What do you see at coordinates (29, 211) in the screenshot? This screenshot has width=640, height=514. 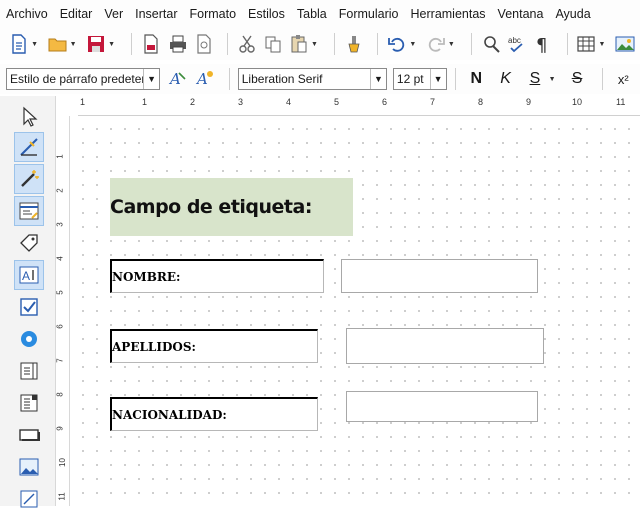 I see `form-design-tool` at bounding box center [29, 211].